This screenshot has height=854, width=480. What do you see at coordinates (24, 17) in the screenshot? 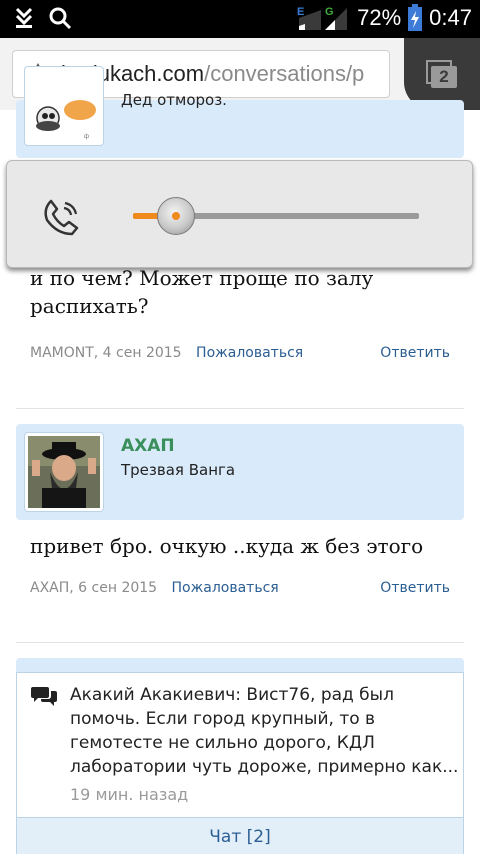
I see `download-icon` at bounding box center [24, 17].